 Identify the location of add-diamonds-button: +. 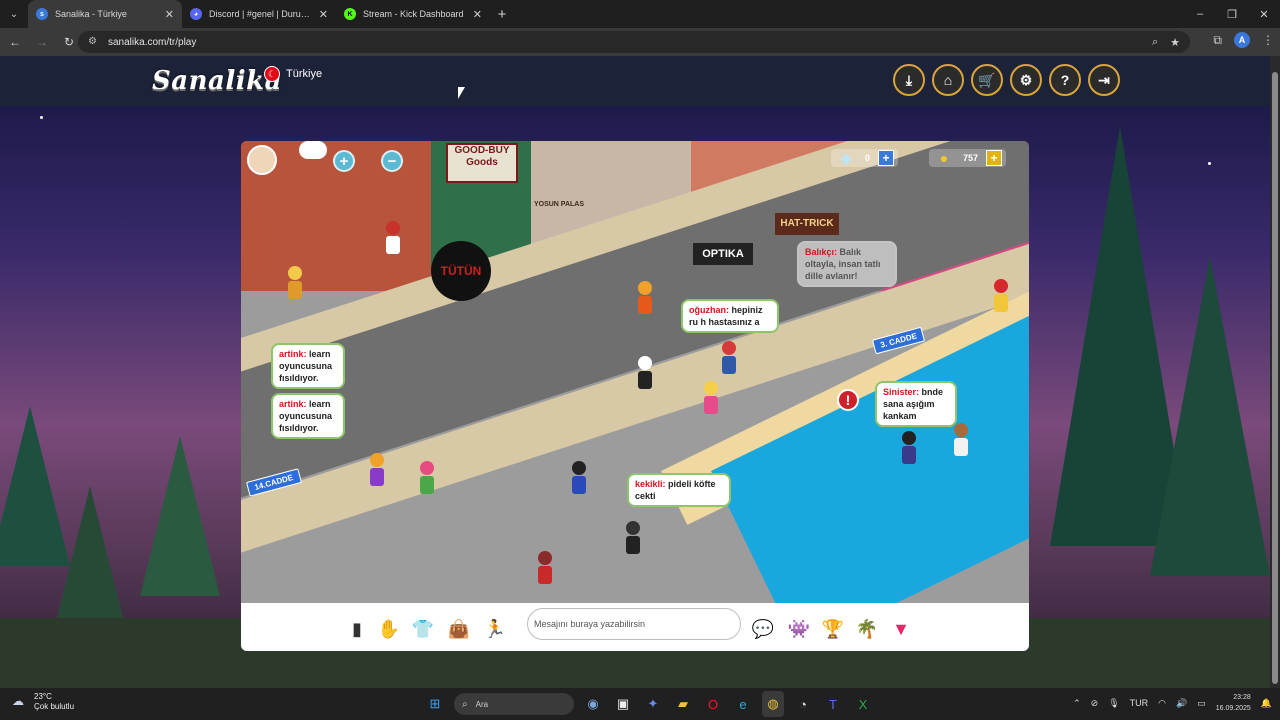
(886, 158).